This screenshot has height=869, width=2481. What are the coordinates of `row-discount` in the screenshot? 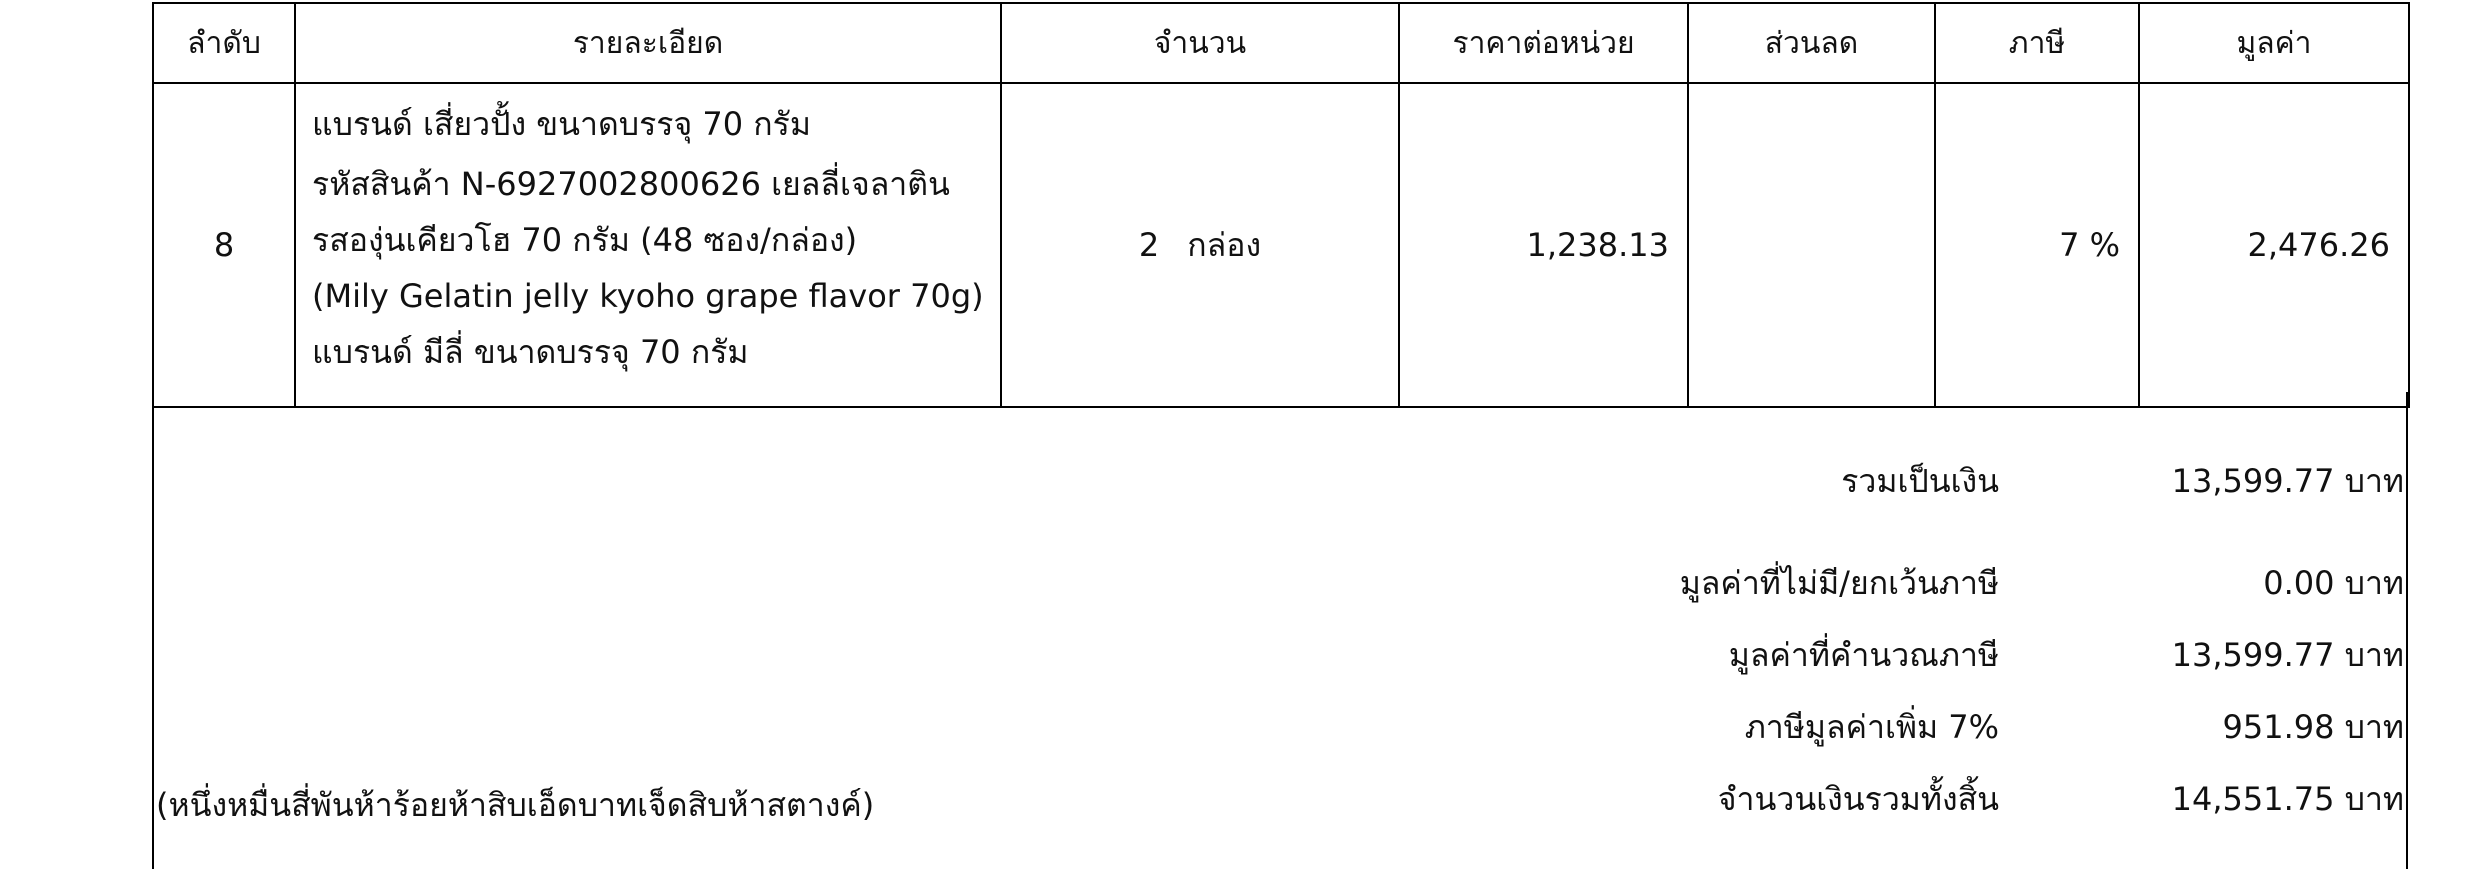 It's located at (1811, 245).